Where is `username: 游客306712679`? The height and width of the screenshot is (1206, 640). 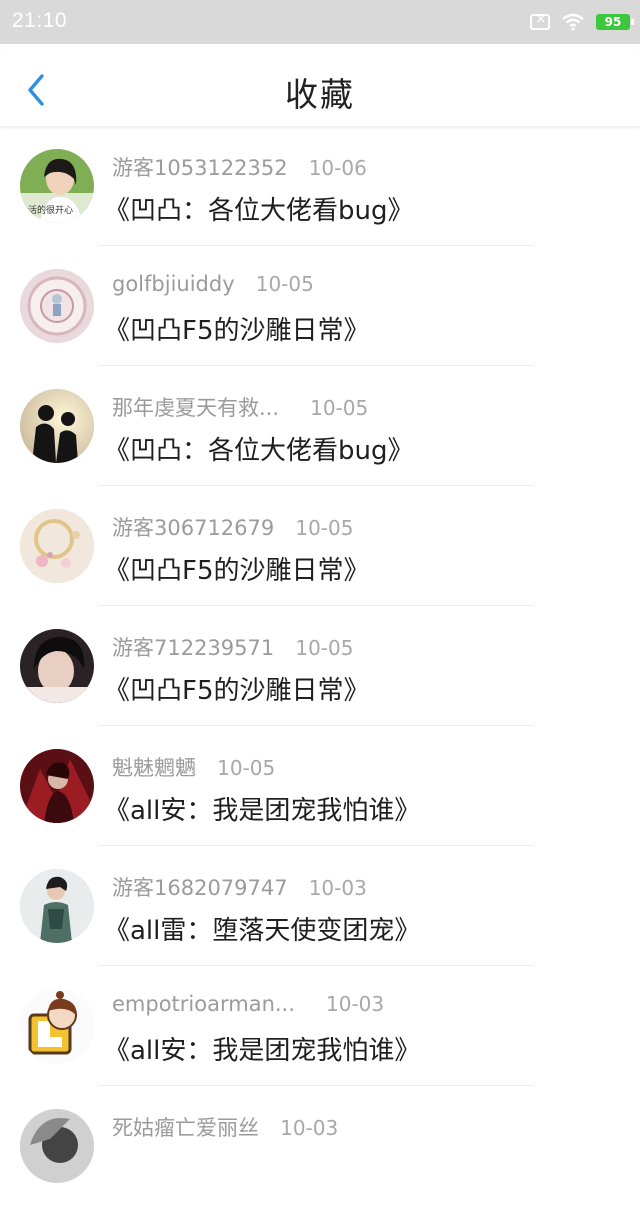
username: 游客306712679 is located at coordinates (193, 527).